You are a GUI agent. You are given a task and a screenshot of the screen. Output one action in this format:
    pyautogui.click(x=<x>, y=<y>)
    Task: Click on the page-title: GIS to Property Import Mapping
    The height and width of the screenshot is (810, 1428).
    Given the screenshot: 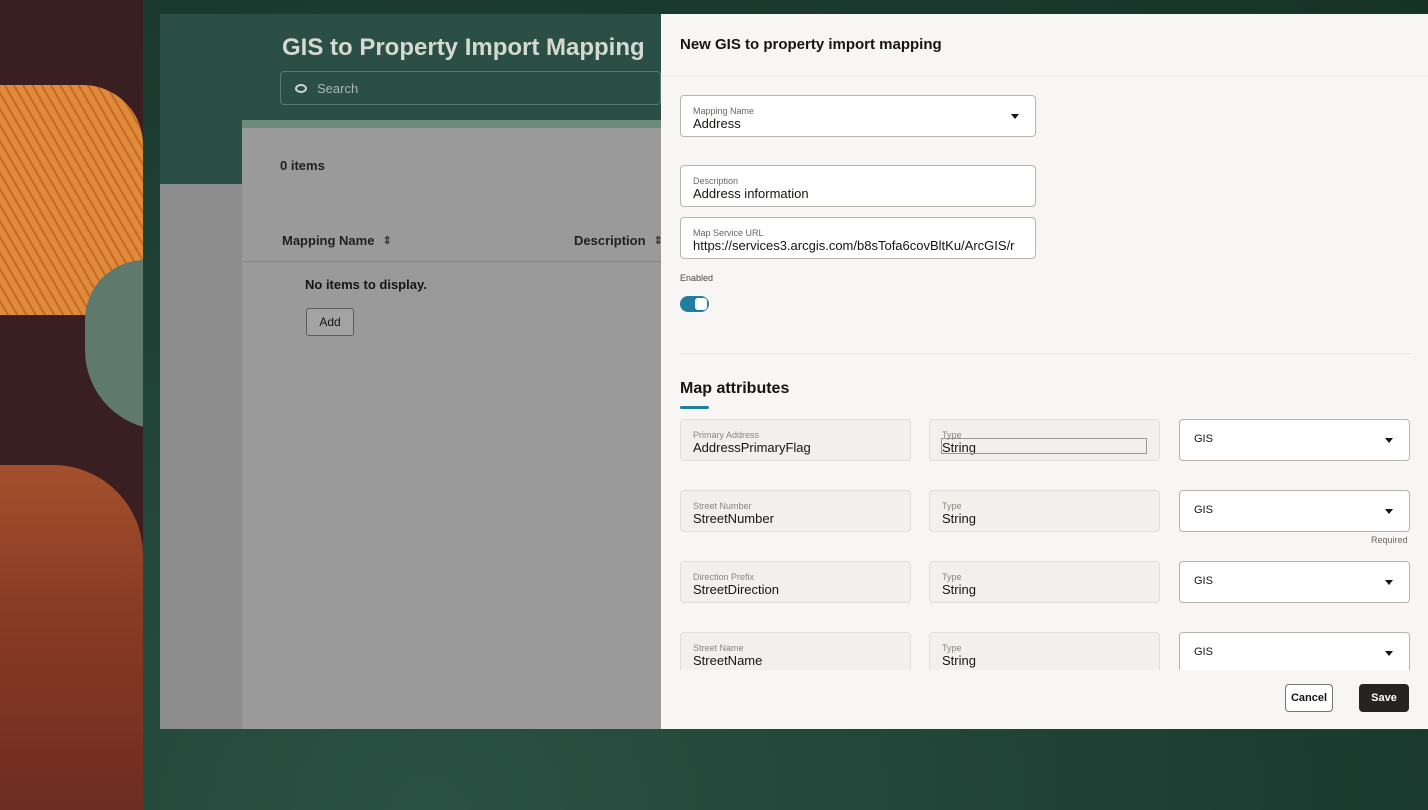 What is the action you would take?
    pyautogui.click(x=463, y=47)
    